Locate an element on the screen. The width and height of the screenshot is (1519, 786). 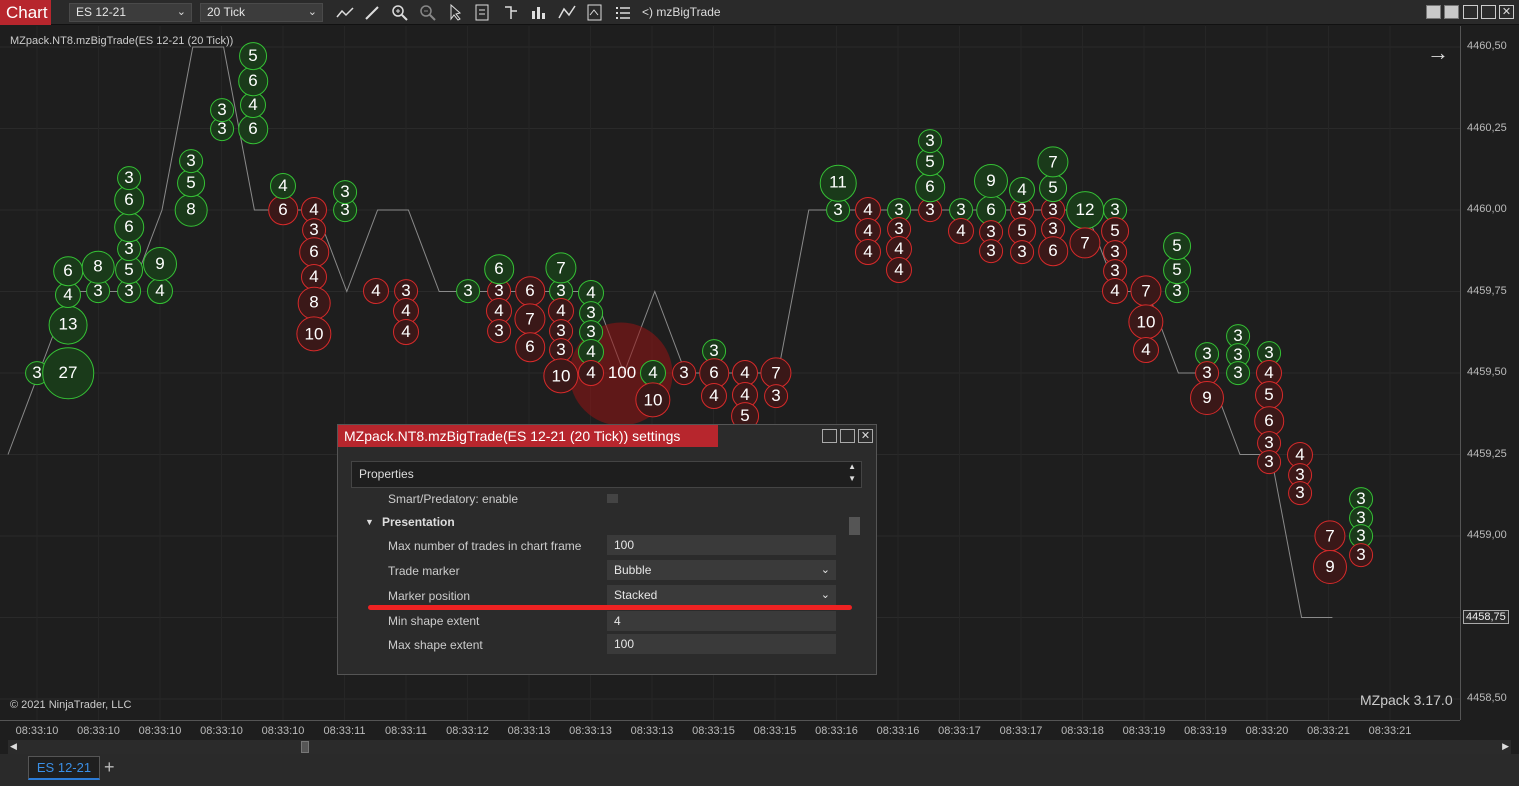
max-trades-input: 100 is located at coordinates (721, 545).